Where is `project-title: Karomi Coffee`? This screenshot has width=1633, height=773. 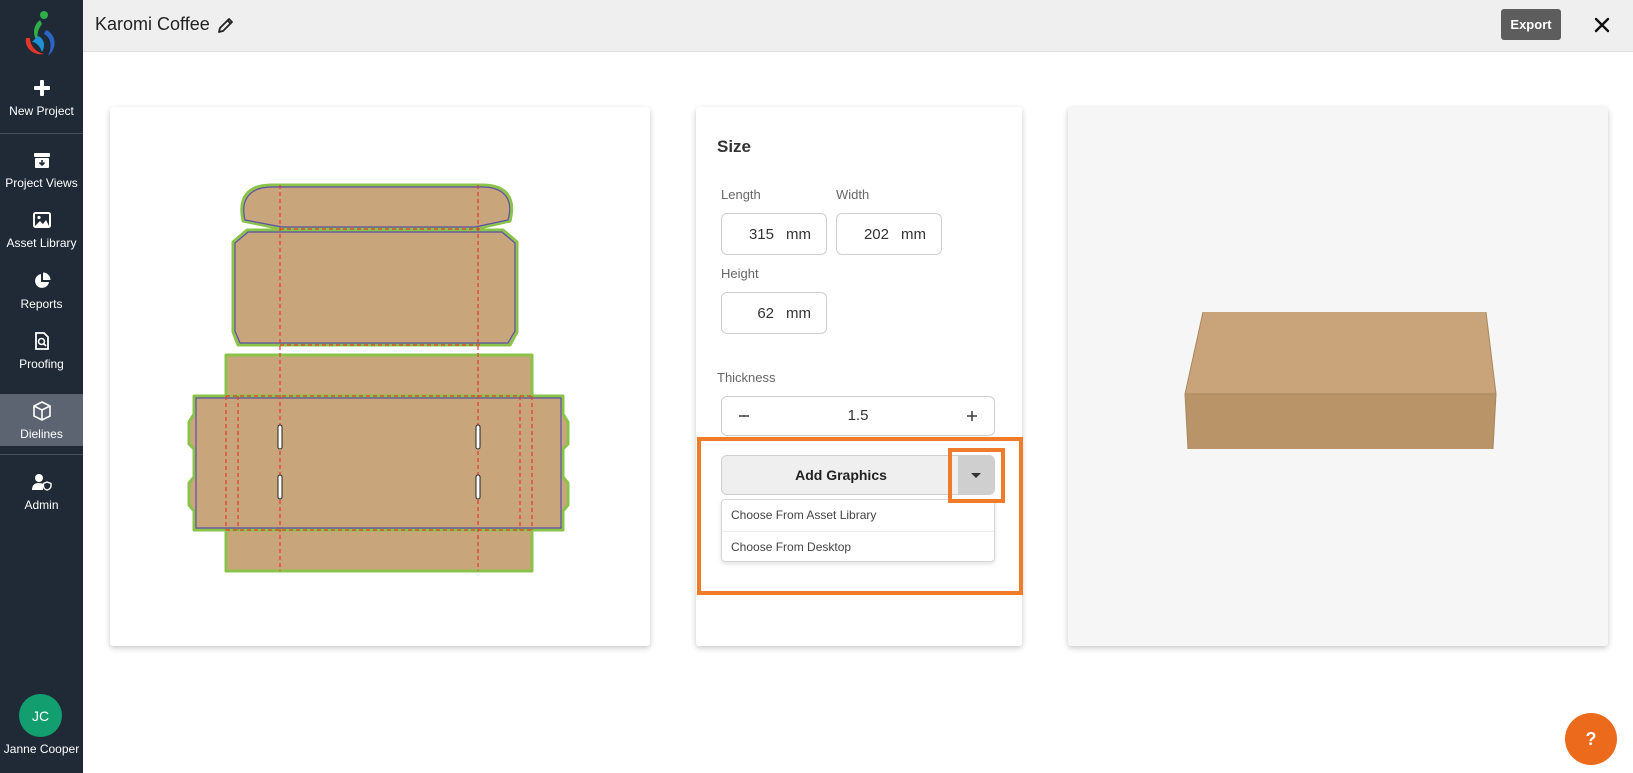
project-title: Karomi Coffee is located at coordinates (152, 24).